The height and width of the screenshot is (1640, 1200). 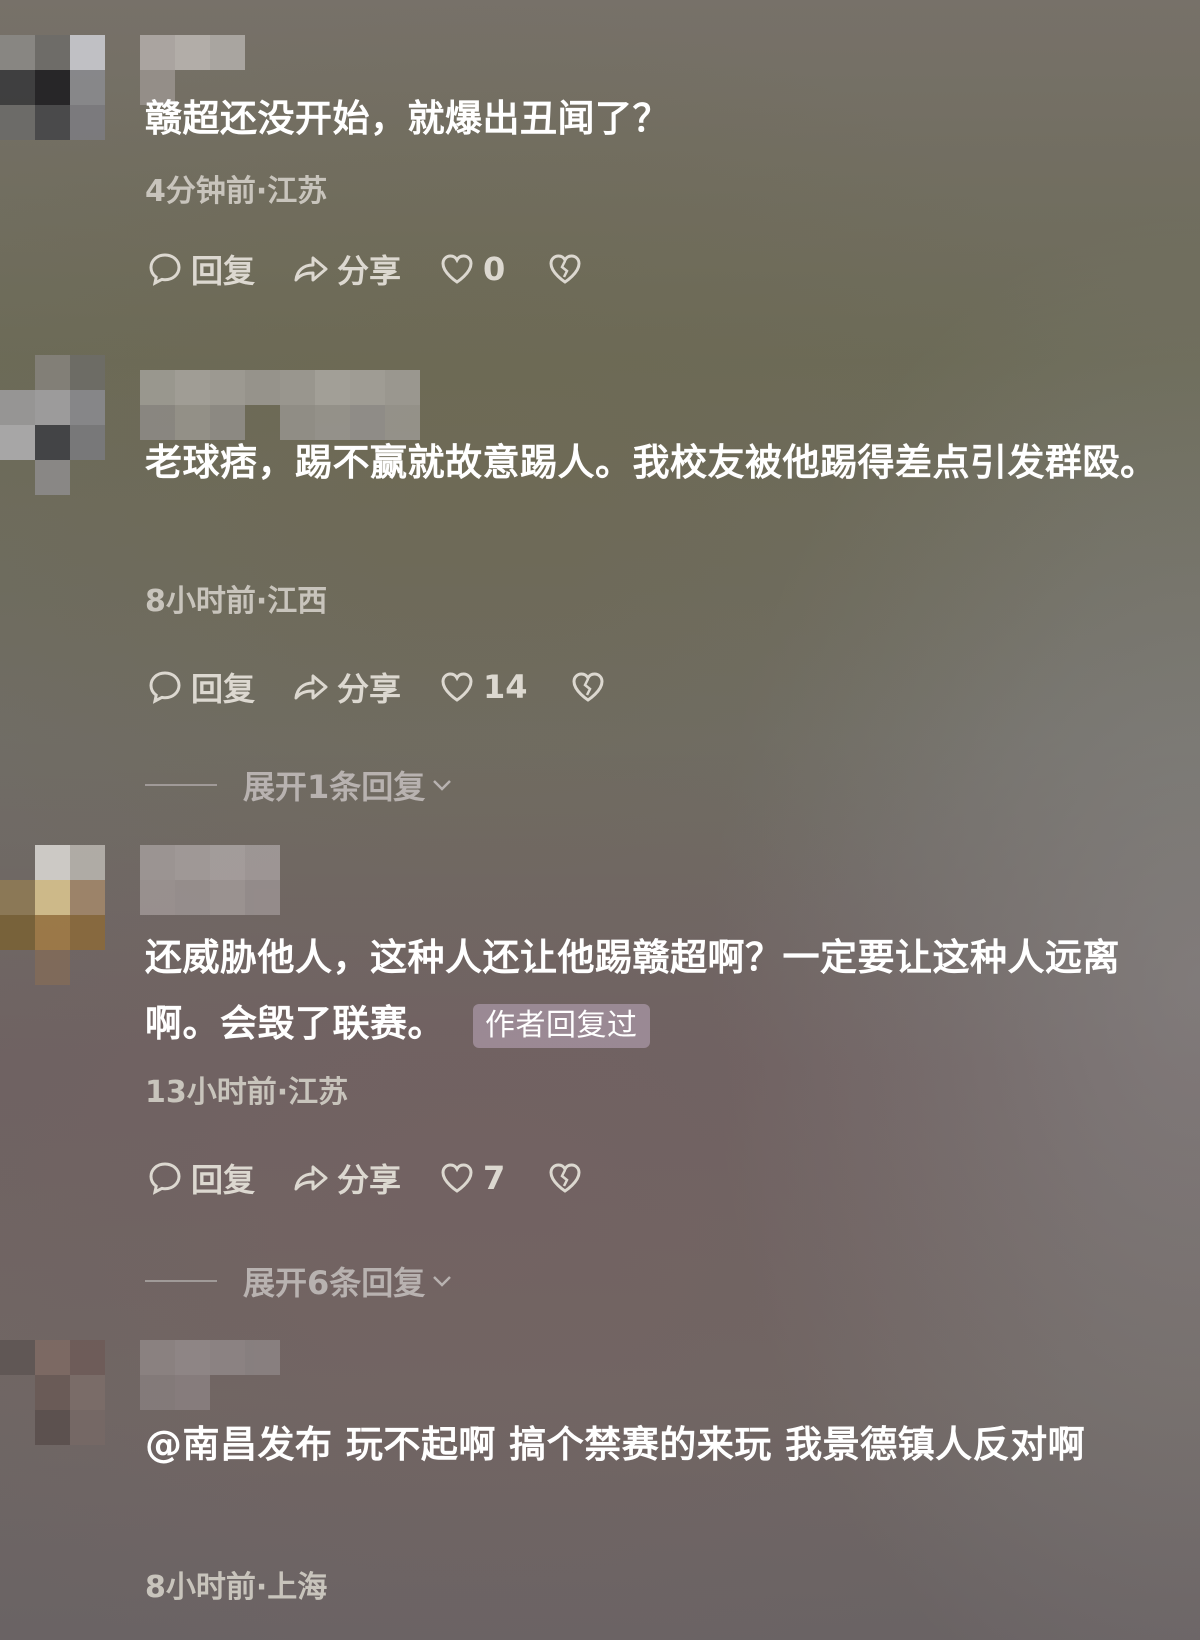 What do you see at coordinates (494, 269) in the screenshot?
I see `like-count: 0` at bounding box center [494, 269].